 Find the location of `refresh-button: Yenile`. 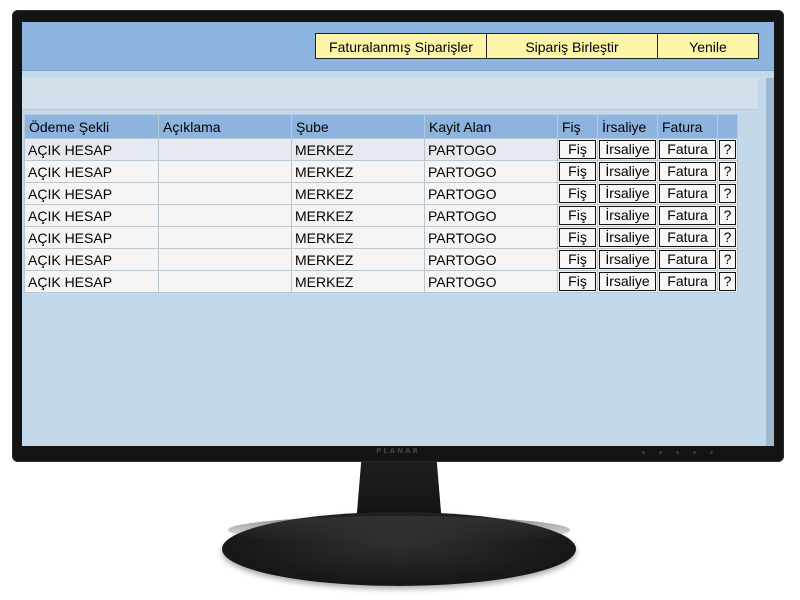

refresh-button: Yenile is located at coordinates (708, 46).